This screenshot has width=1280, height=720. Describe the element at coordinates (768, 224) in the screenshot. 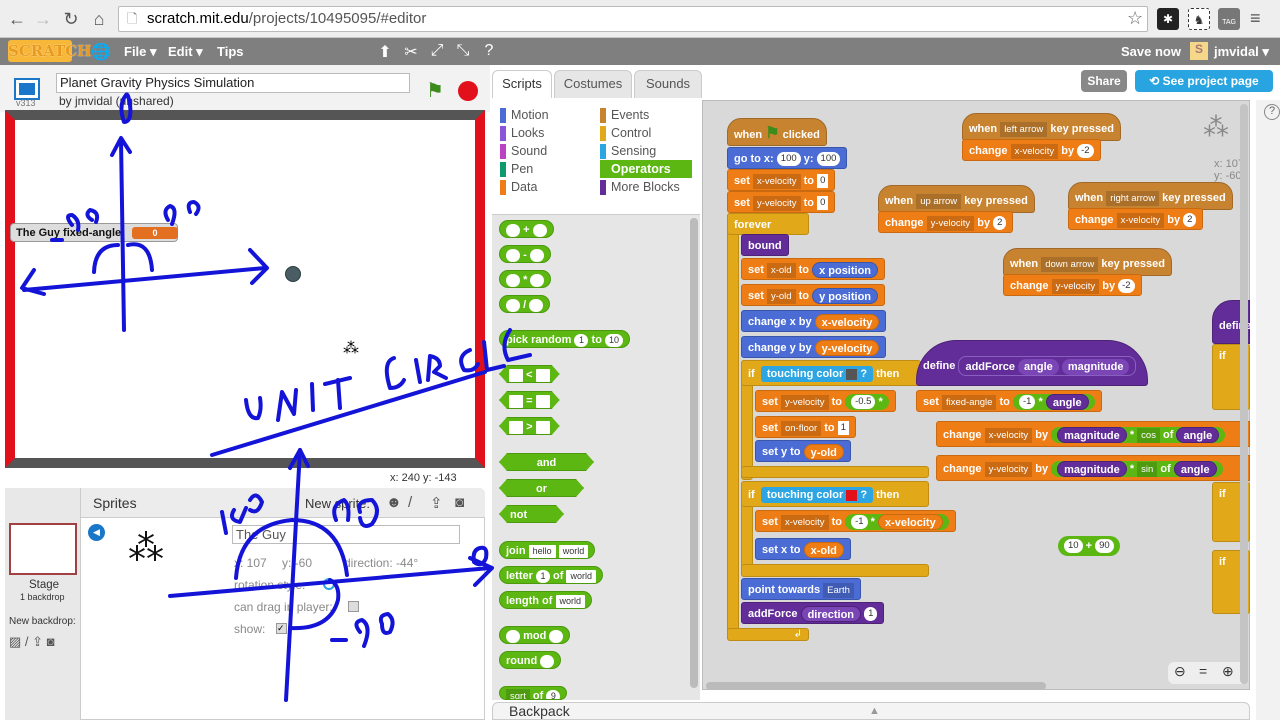

I see `forever-block: forever` at that location.